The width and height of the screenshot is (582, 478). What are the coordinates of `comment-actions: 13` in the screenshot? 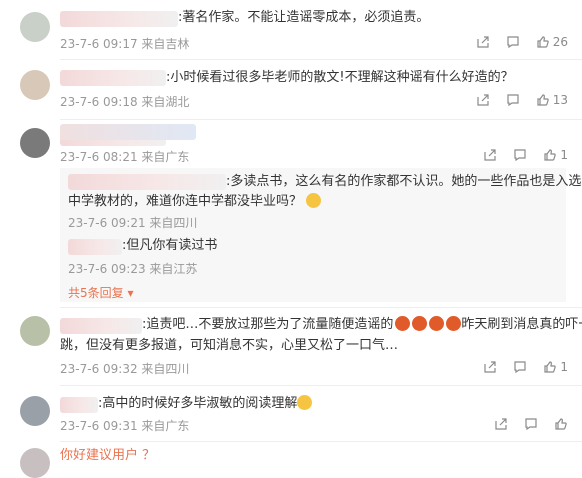 It's located at (522, 100).